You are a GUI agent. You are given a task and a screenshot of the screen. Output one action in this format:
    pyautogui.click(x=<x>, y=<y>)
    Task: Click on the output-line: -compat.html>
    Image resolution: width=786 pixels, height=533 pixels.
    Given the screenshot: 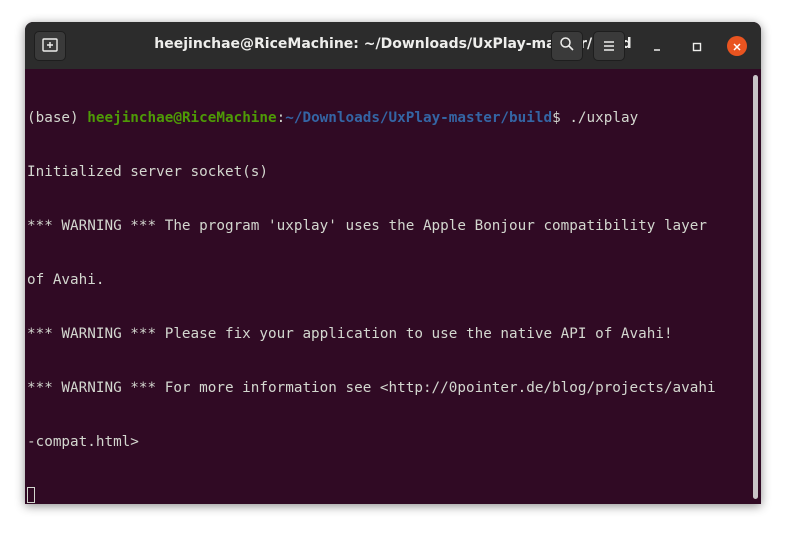 What is the action you would take?
    pyautogui.click(x=83, y=442)
    